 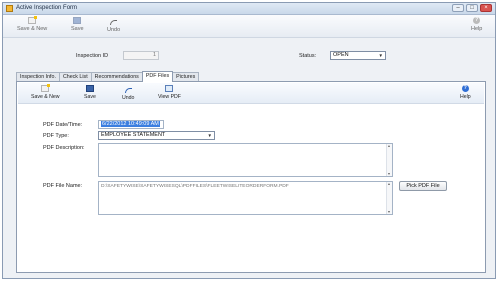 I want to click on pick-pdf-file-button: Pick PDF File, so click(x=423, y=186).